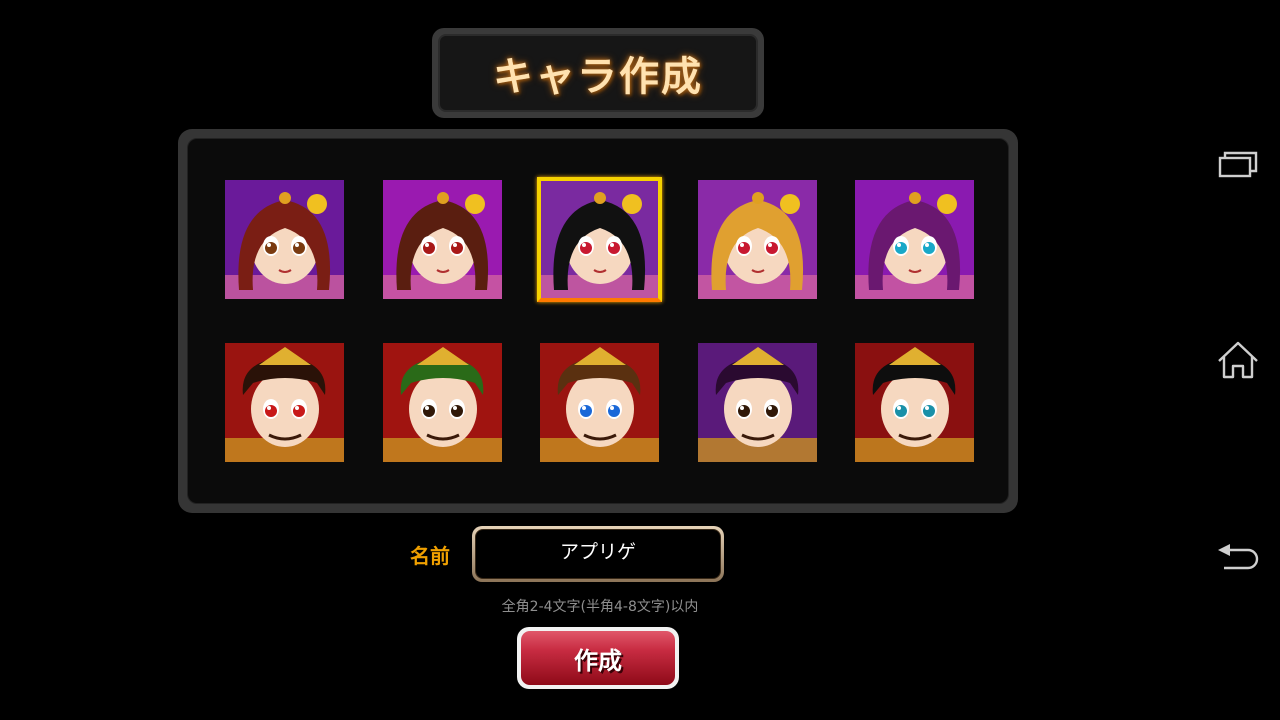  I want to click on name-field-inner, so click(598, 554).